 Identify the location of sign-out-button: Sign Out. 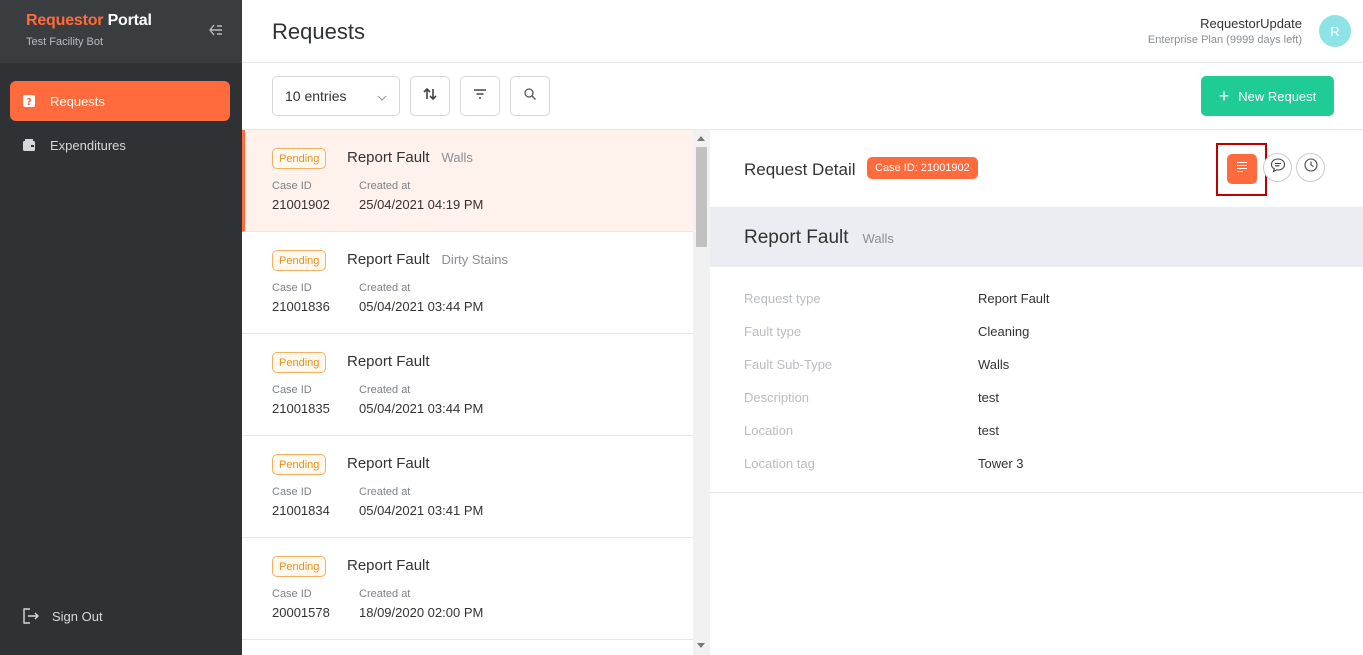
(62, 616).